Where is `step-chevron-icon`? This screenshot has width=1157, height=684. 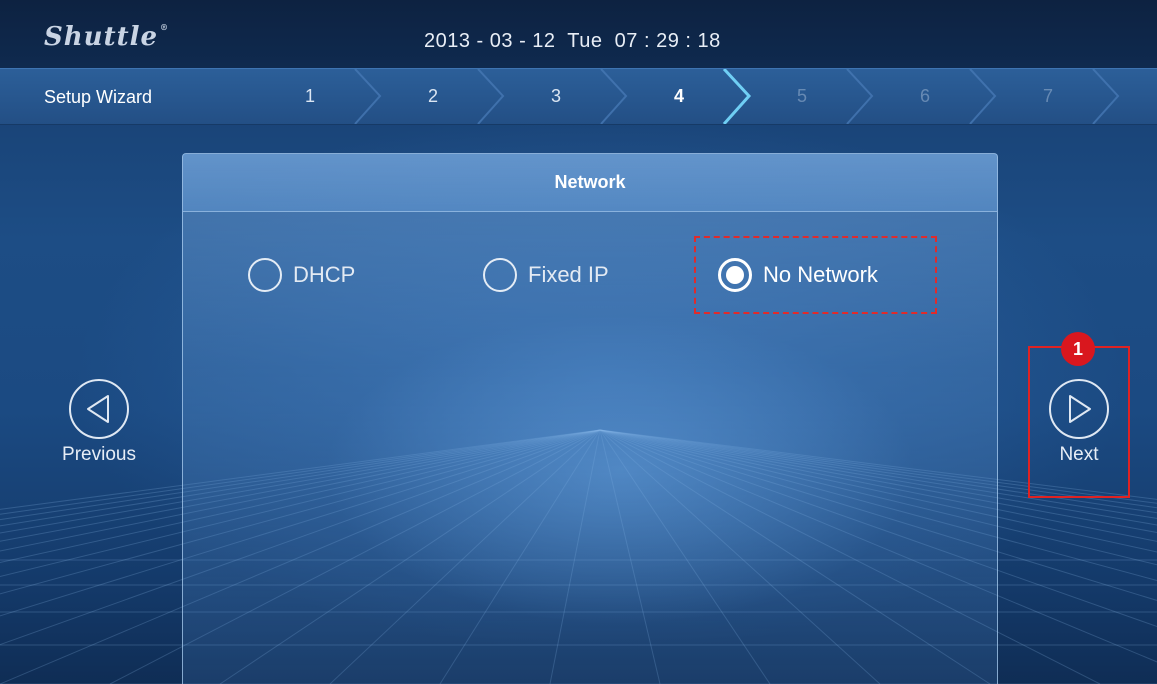
step-chevron-icon is located at coordinates (1106, 96).